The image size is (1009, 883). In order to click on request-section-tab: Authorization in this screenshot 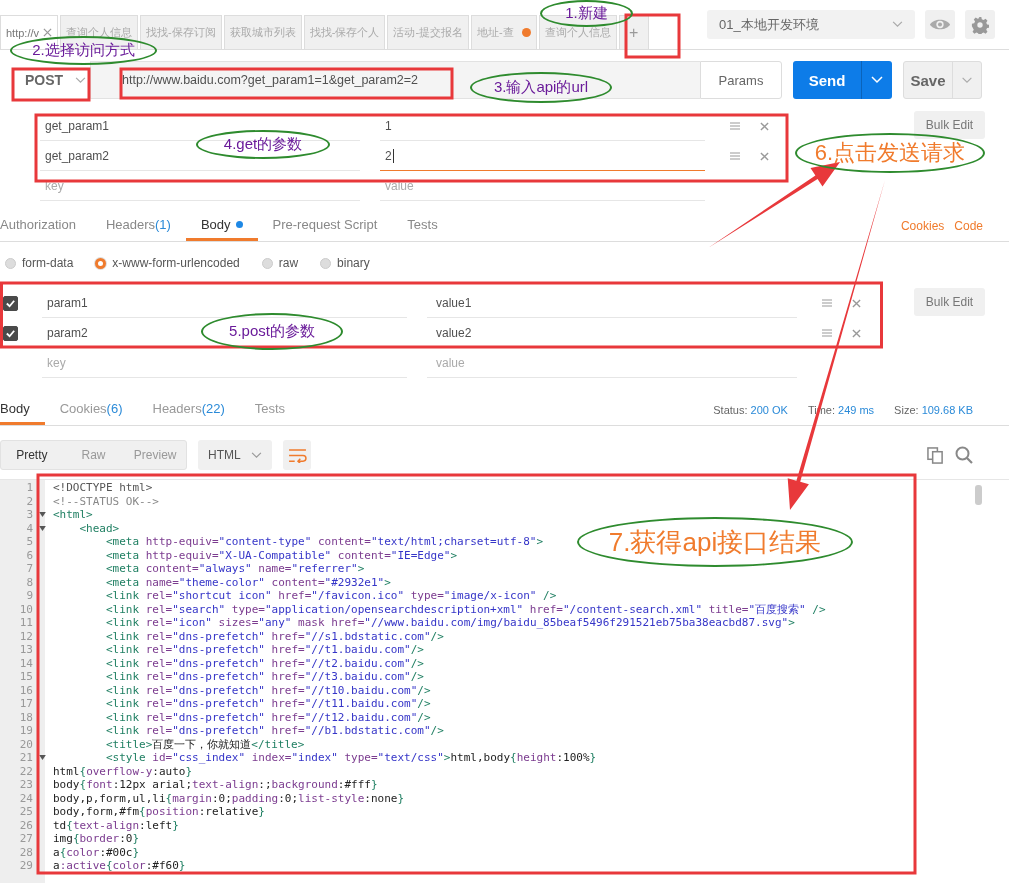, I will do `click(45, 226)`.